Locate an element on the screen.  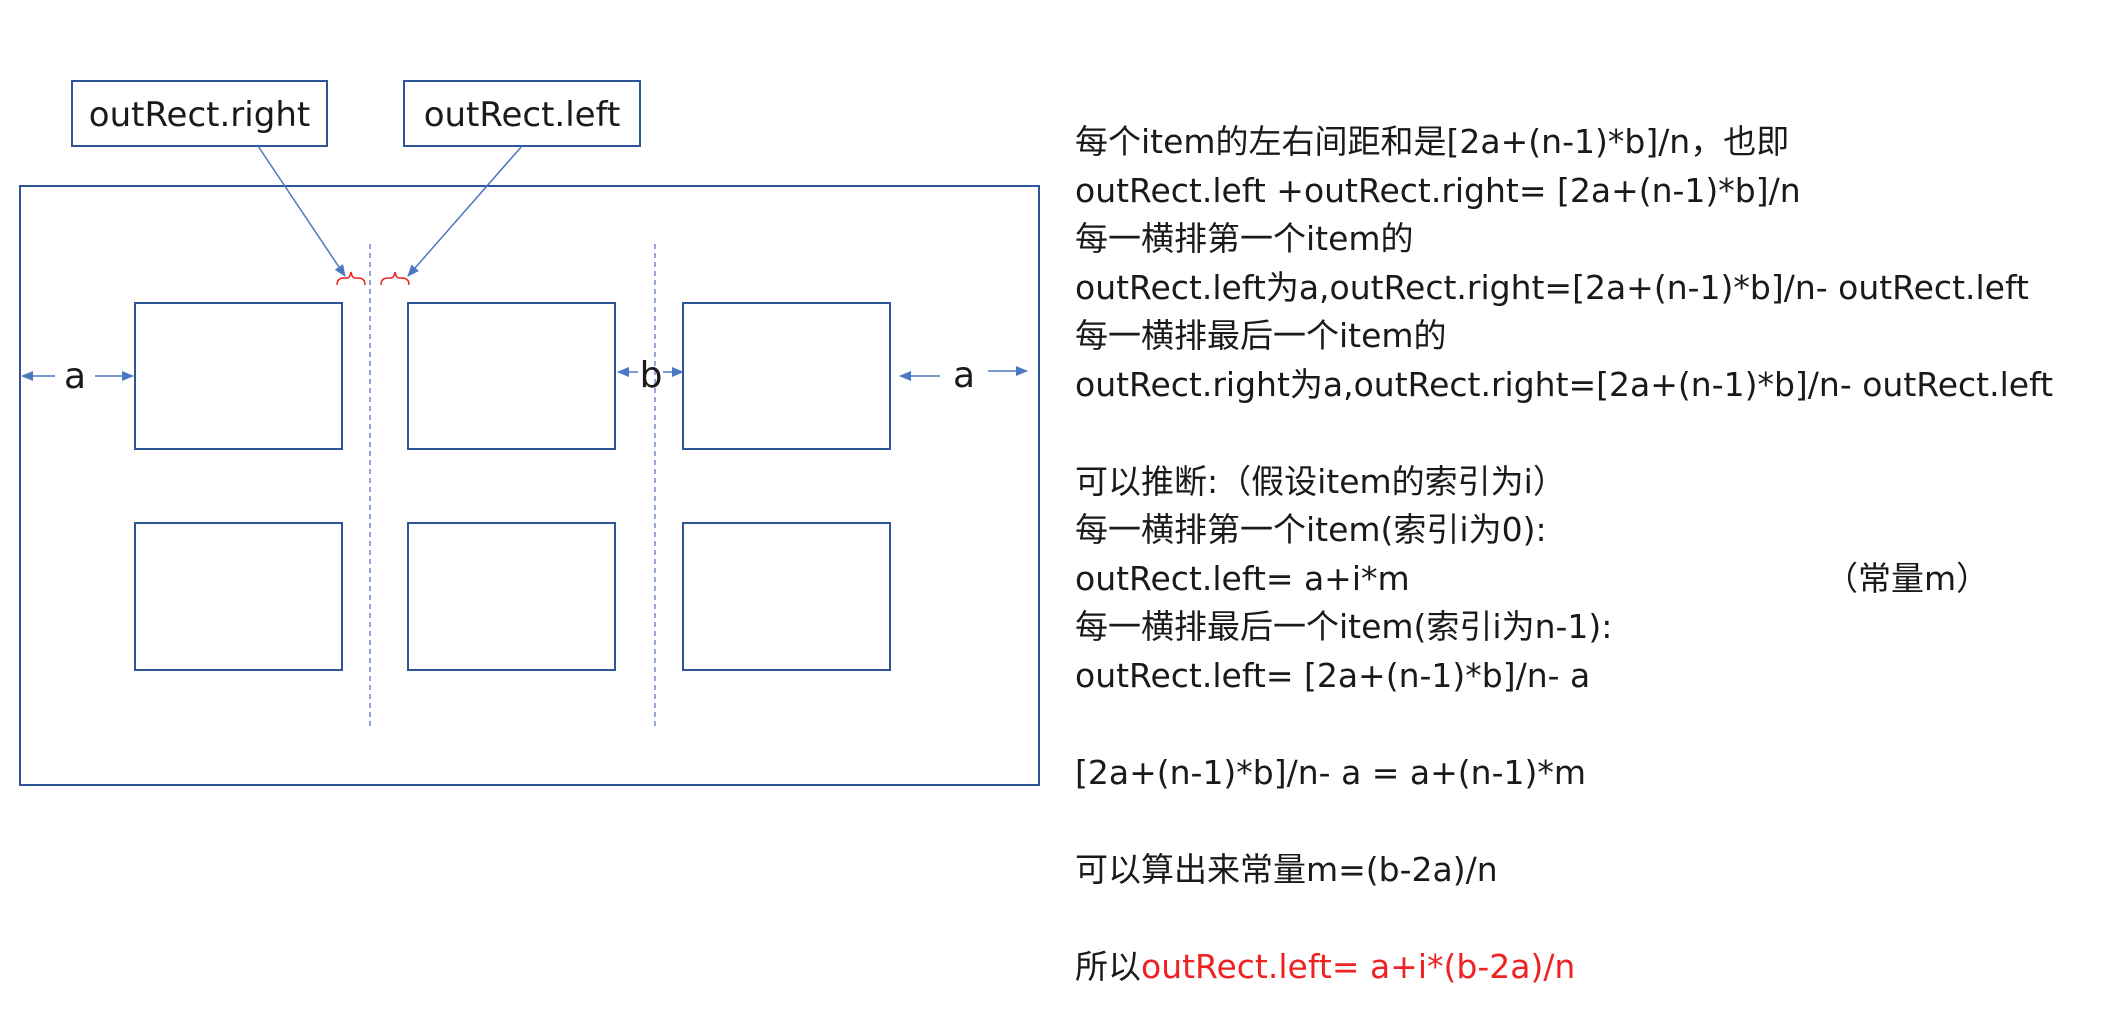
margin-bracket-left is located at coordinates (395, 278).